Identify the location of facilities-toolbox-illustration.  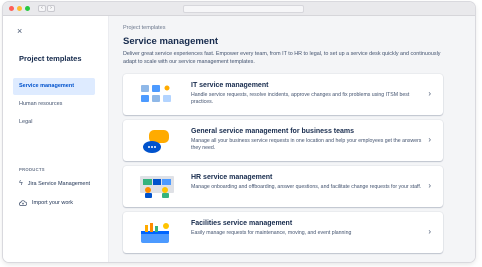
(155, 233).